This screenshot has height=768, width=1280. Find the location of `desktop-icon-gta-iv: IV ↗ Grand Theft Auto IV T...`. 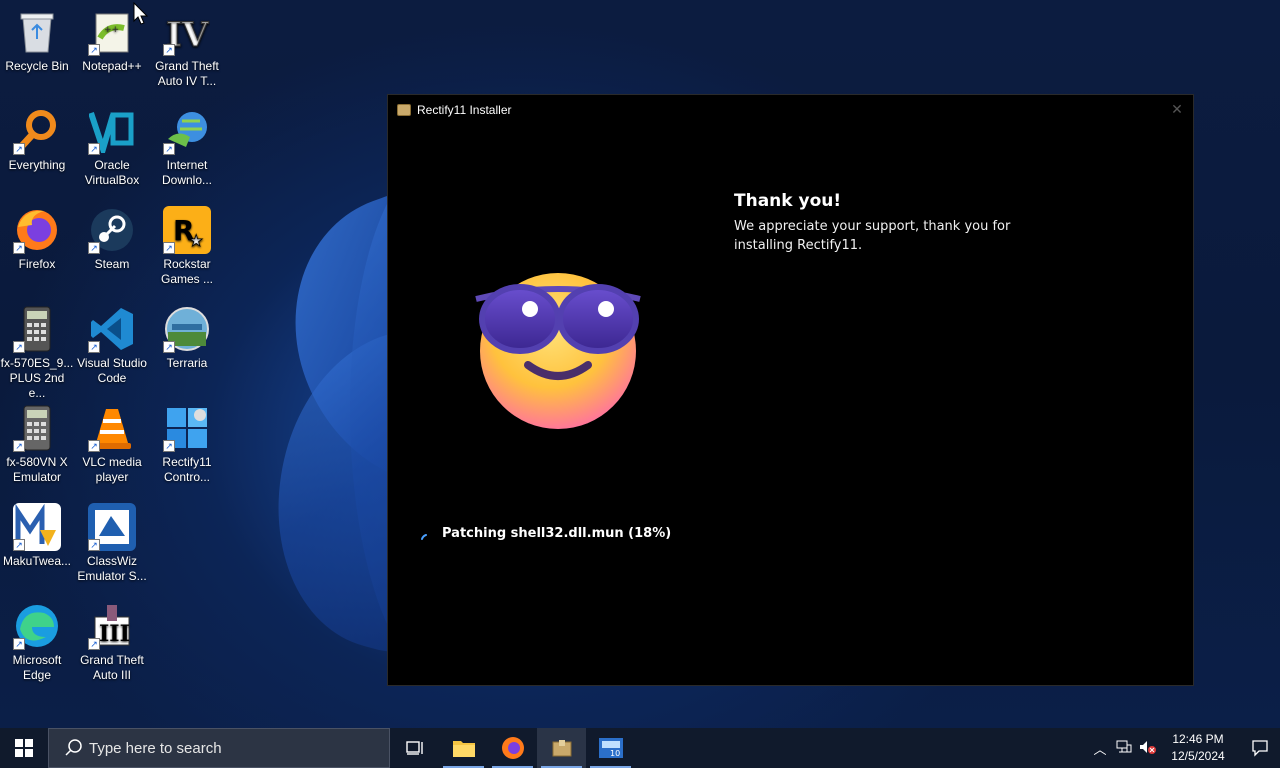

desktop-icon-gta-iv: IV ↗ Grand Theft Auto IV T... is located at coordinates (187, 48).